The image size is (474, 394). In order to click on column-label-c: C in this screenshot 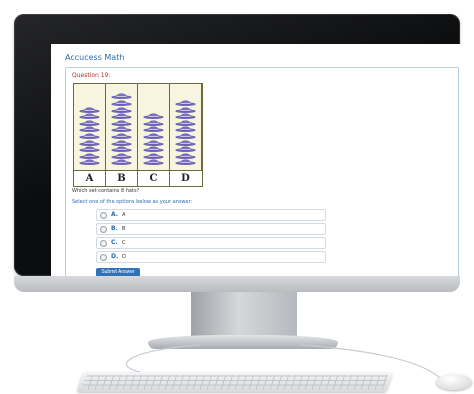, I will do `click(154, 178)`.